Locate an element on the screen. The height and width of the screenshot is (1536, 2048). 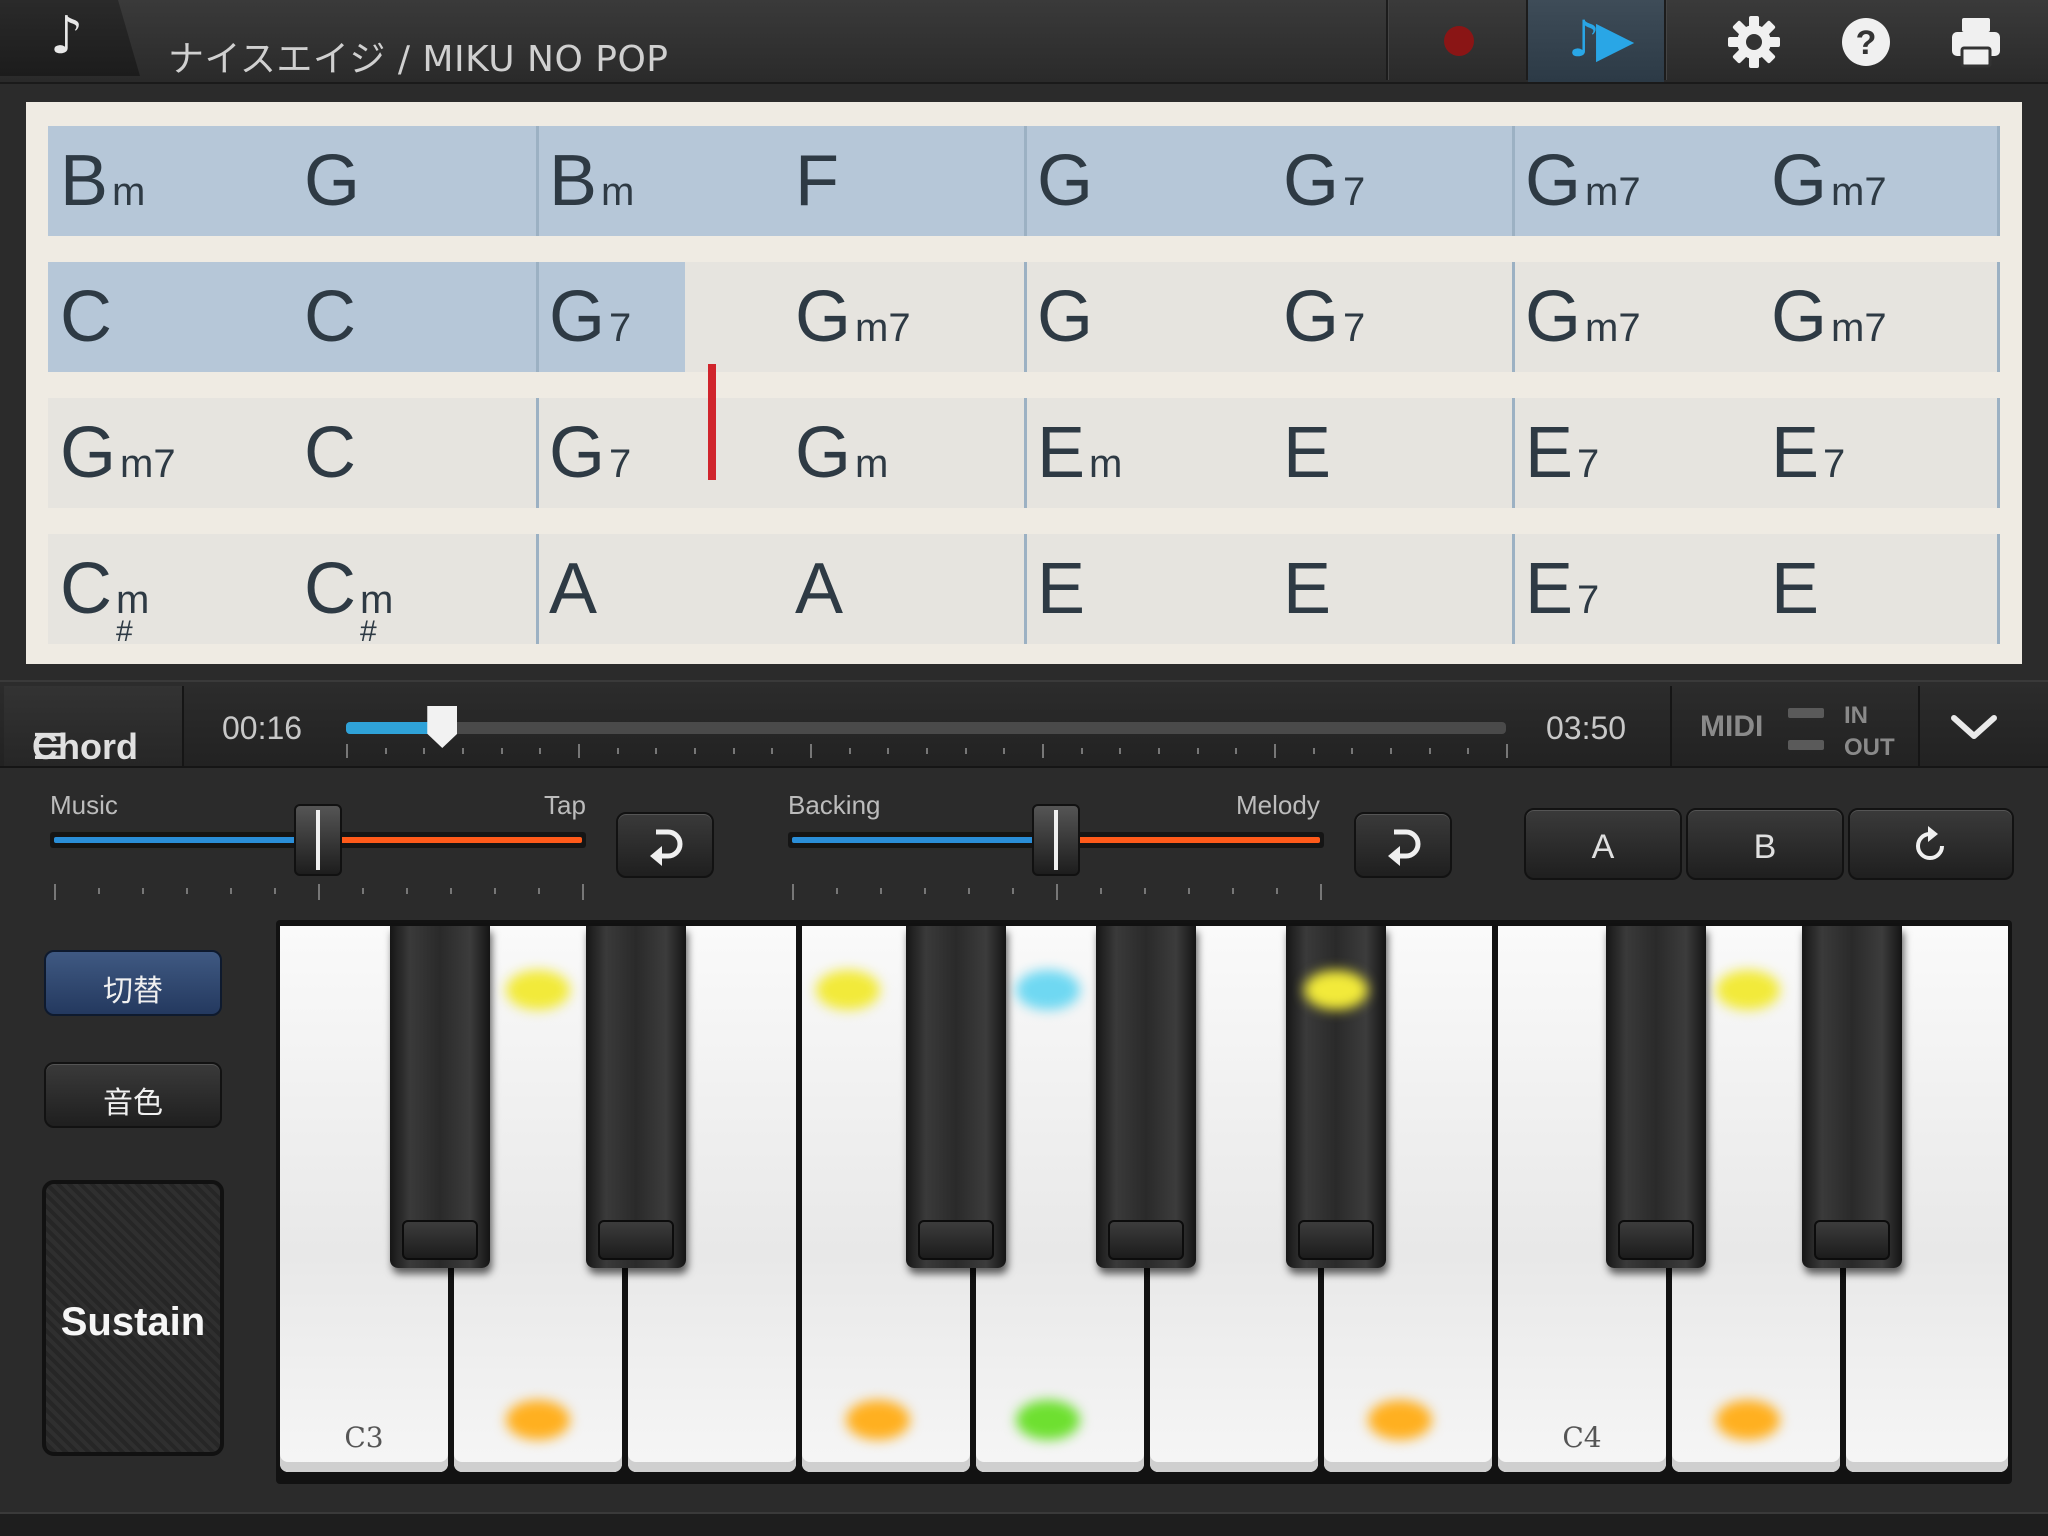
total-time: 03:50 is located at coordinates (1586, 728).